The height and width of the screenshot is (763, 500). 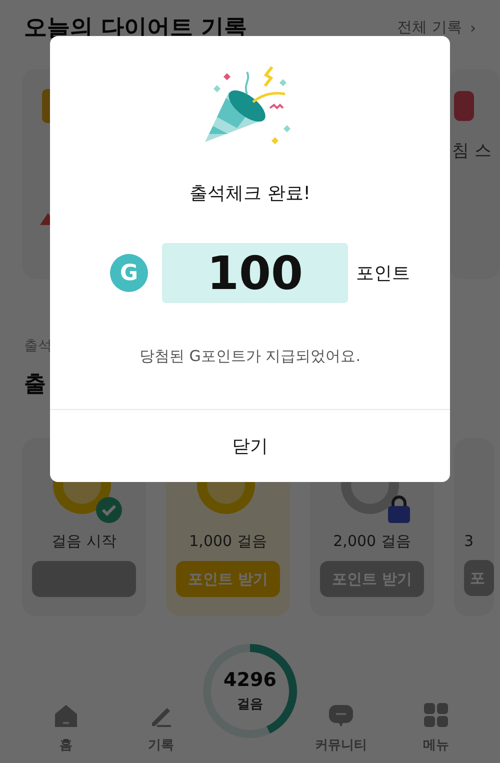 What do you see at coordinates (66, 715) in the screenshot?
I see `home-icon` at bounding box center [66, 715].